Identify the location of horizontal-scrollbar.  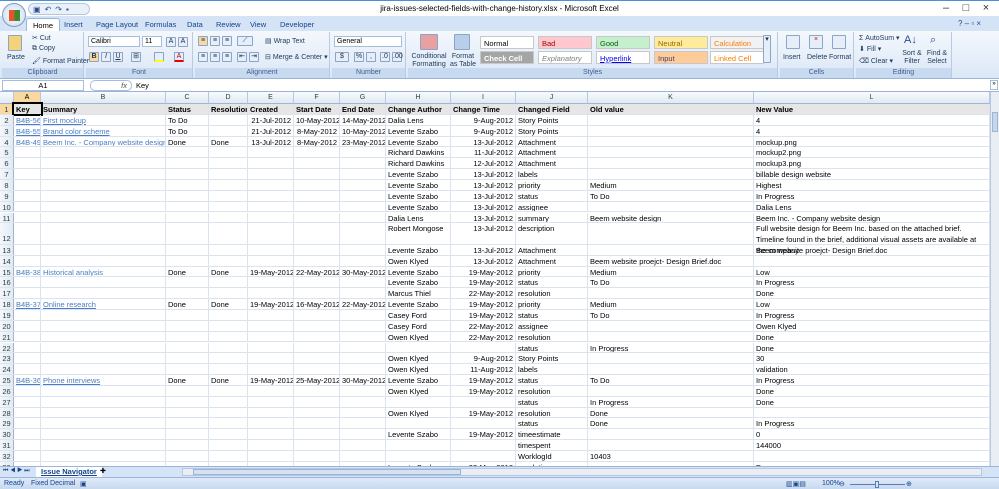
(582, 472).